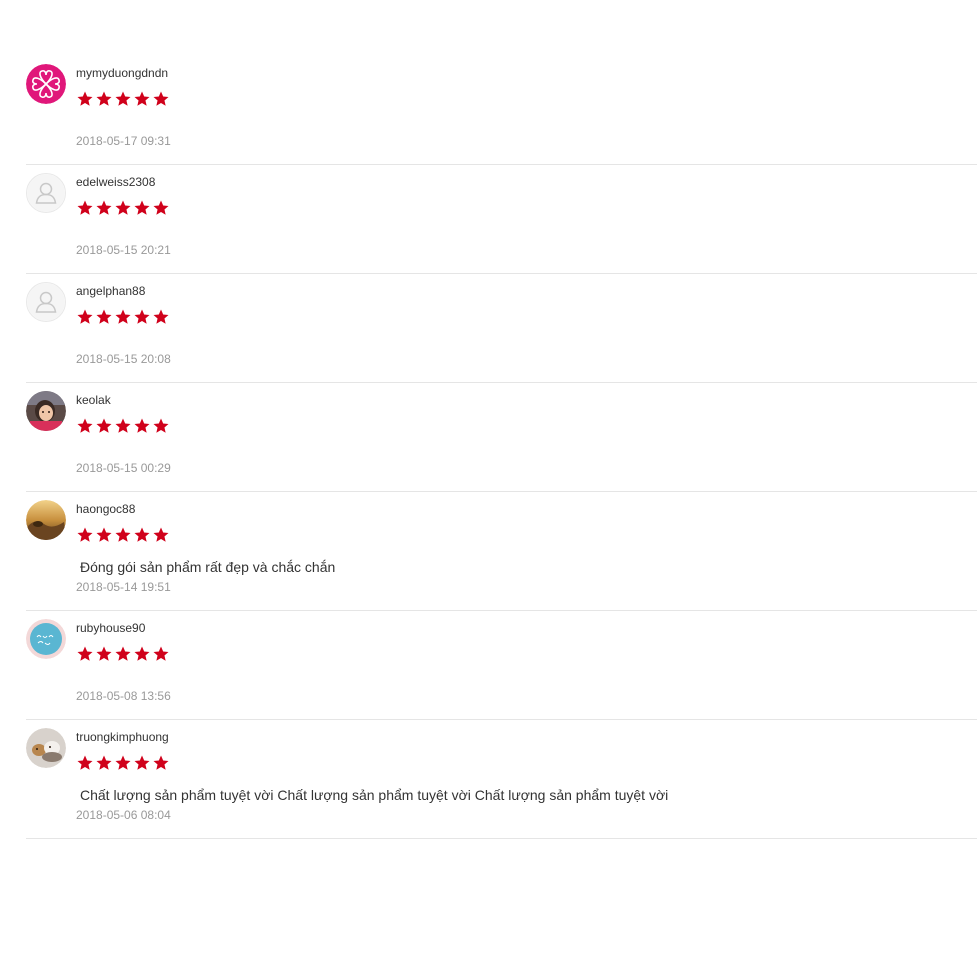 The image size is (977, 977). What do you see at coordinates (526, 400) in the screenshot?
I see `review-username: keolak` at bounding box center [526, 400].